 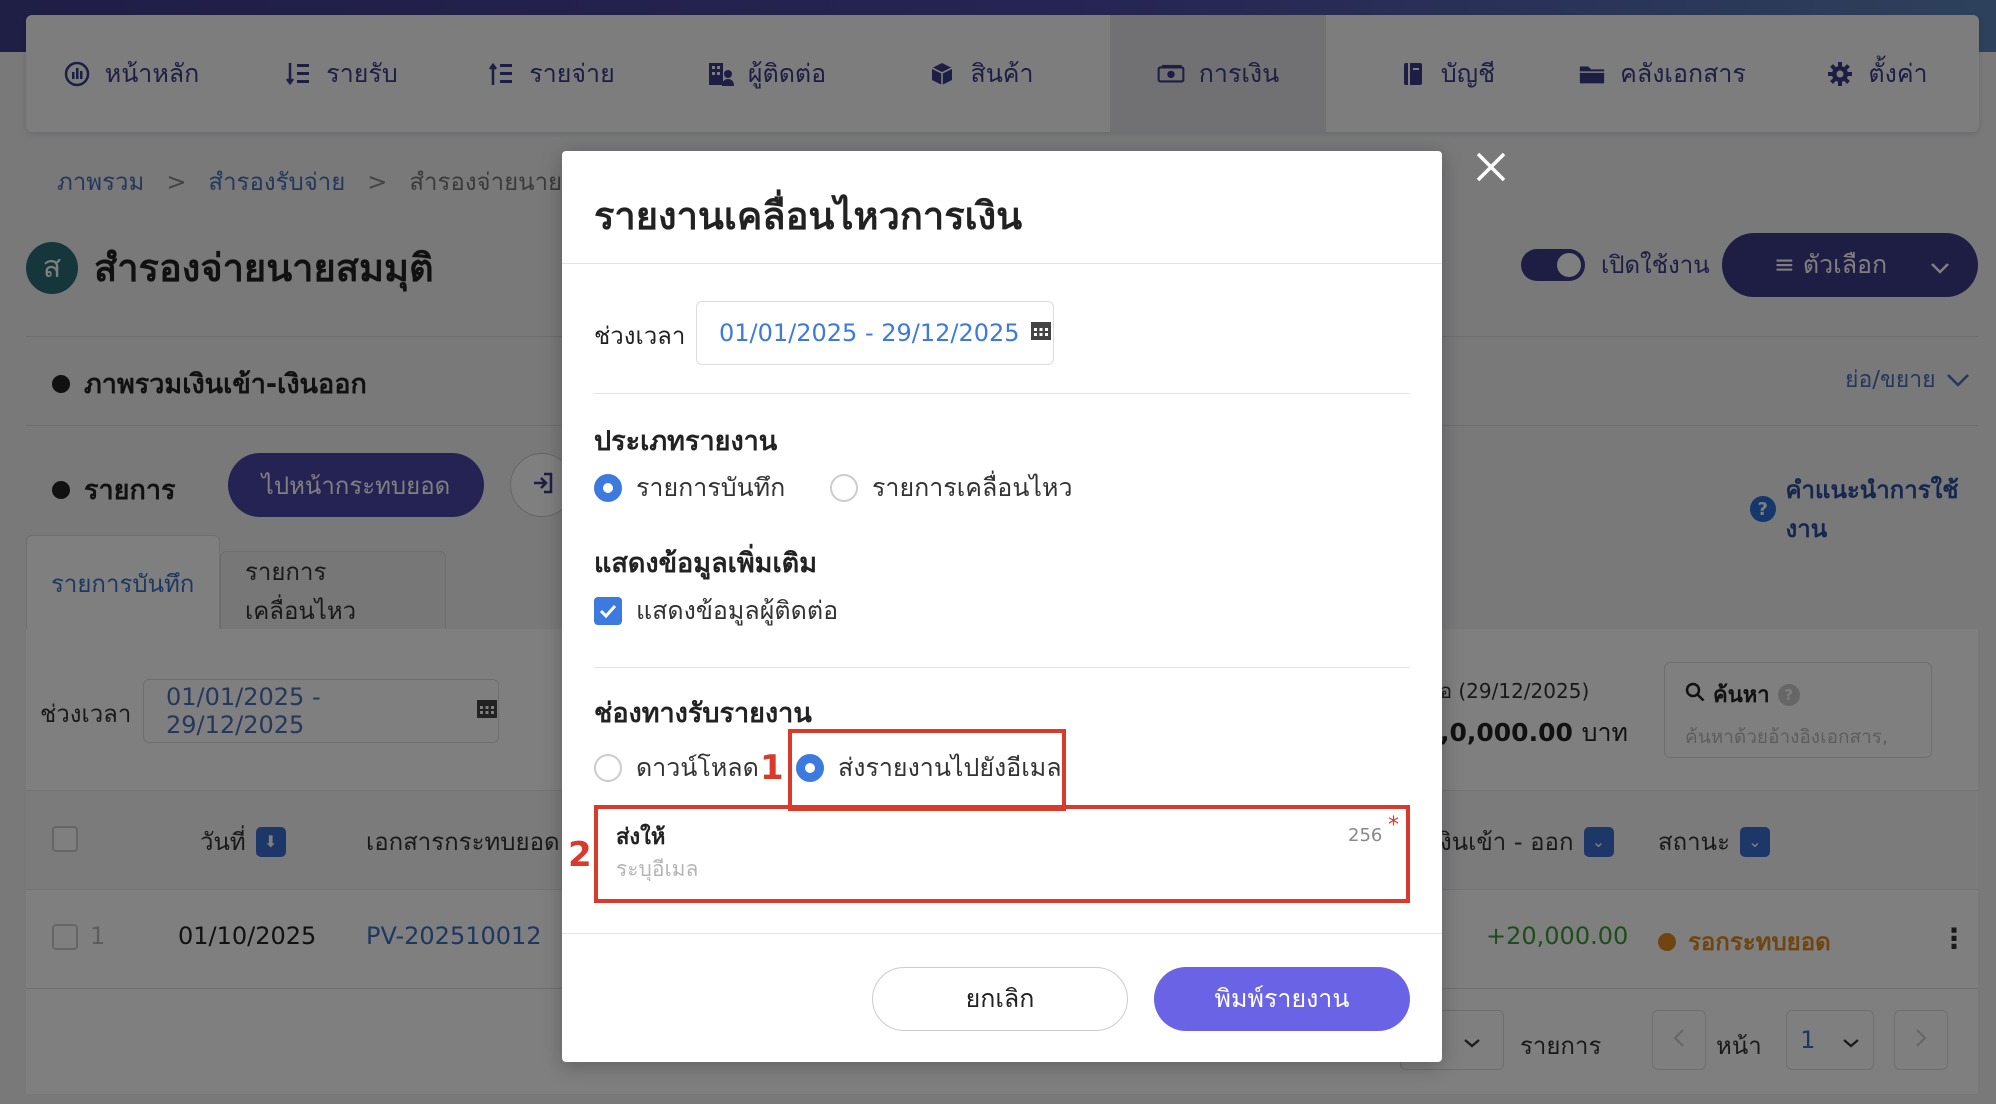 What do you see at coordinates (706, 563) in the screenshot?
I see `extra-info-title: แสดงข้อมูลเพิ่มเติม` at bounding box center [706, 563].